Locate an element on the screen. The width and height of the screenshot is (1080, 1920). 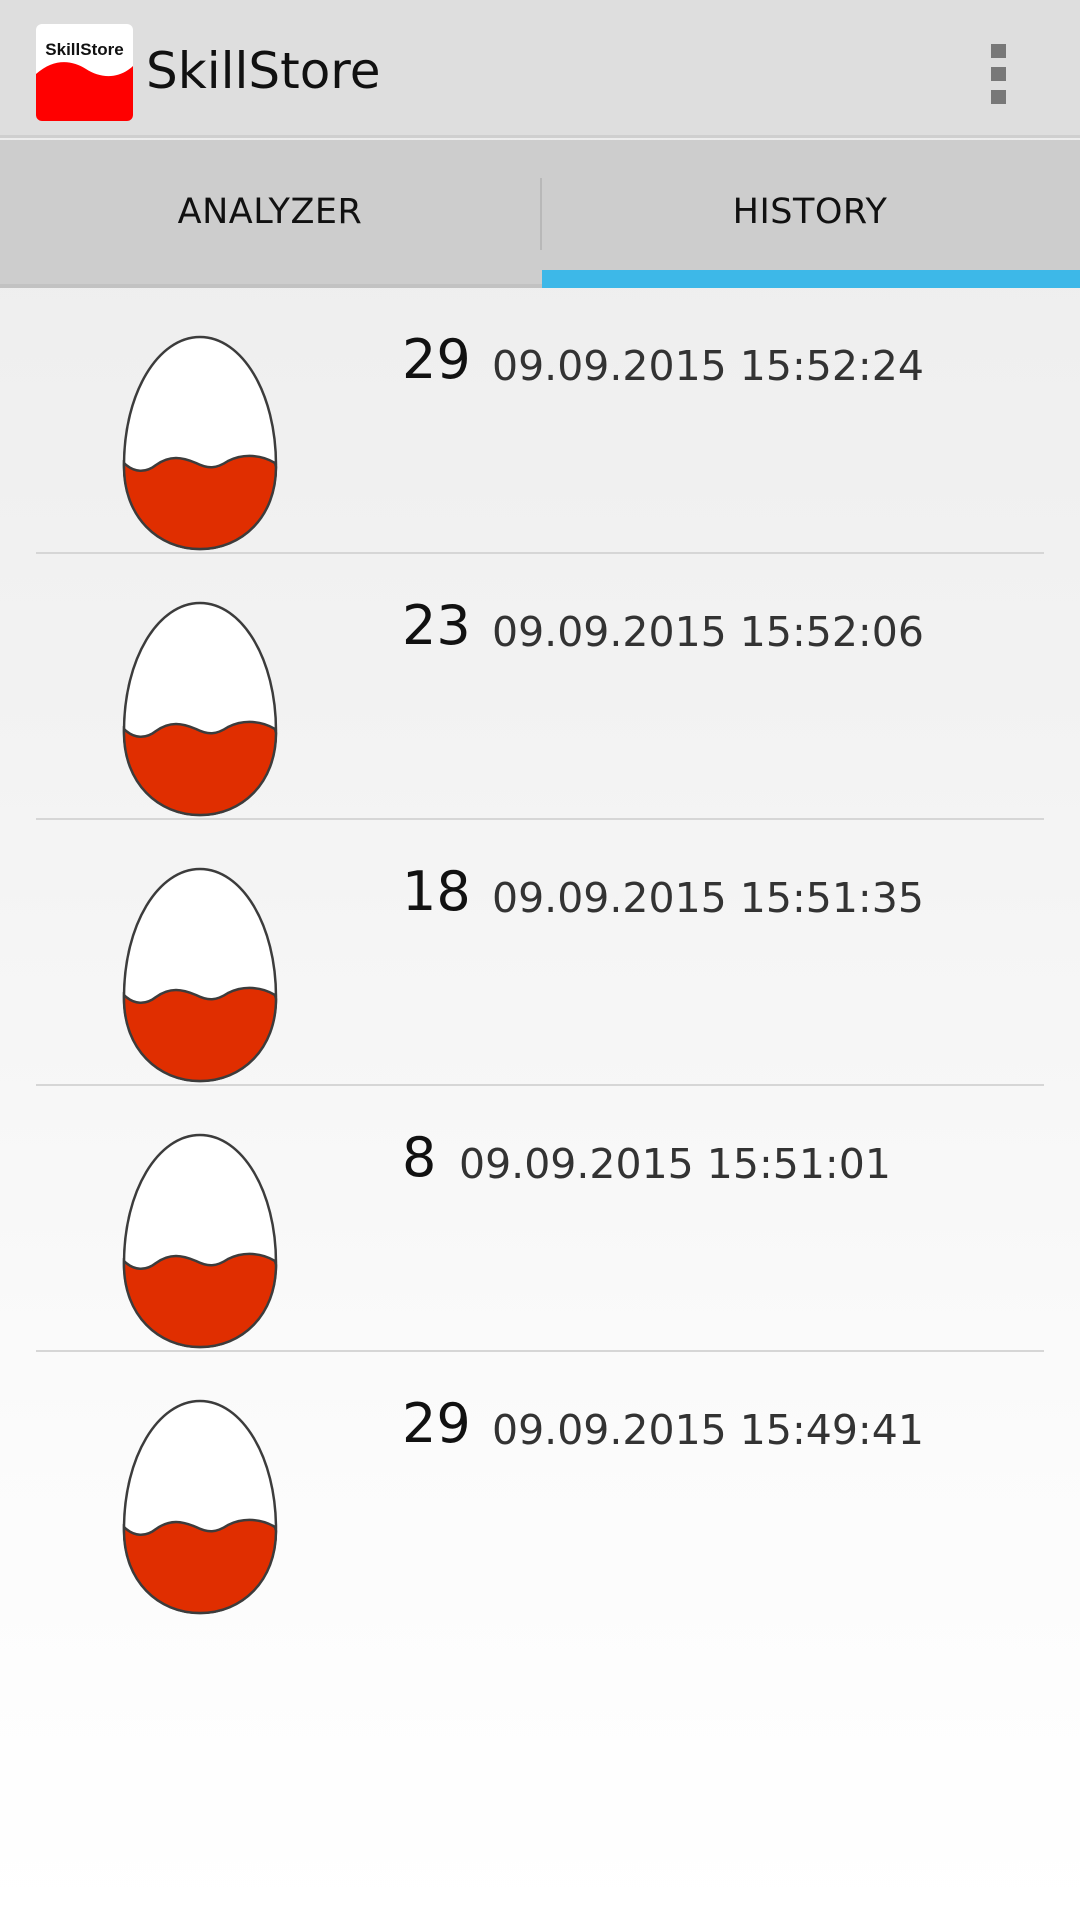
item-date: 09.09.2015 15:52:24 is located at coordinates (708, 366).